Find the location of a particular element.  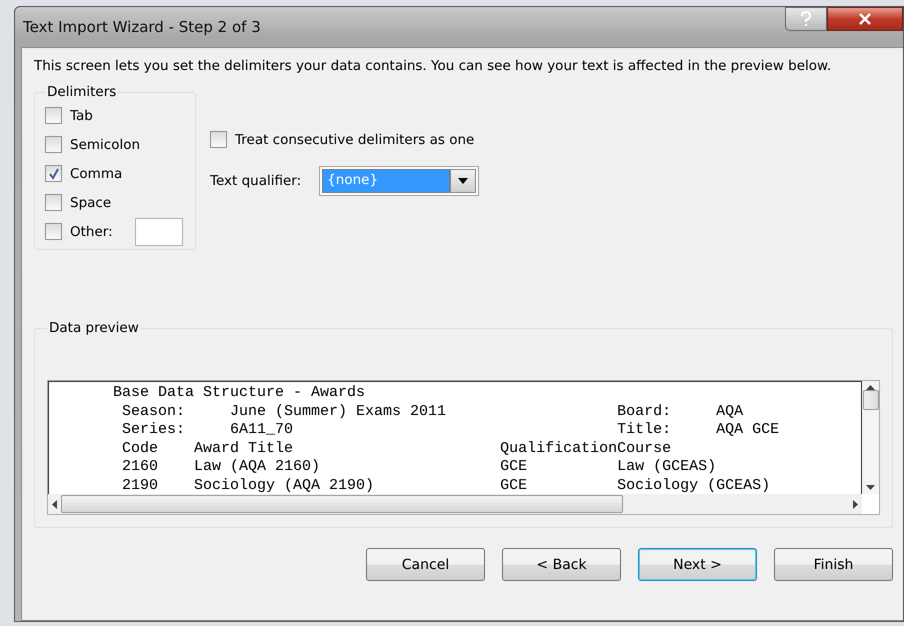

preview-line: 2190 Sociology (AQA 2190) GCE Sociology (GCEAS) is located at coordinates (446, 485).